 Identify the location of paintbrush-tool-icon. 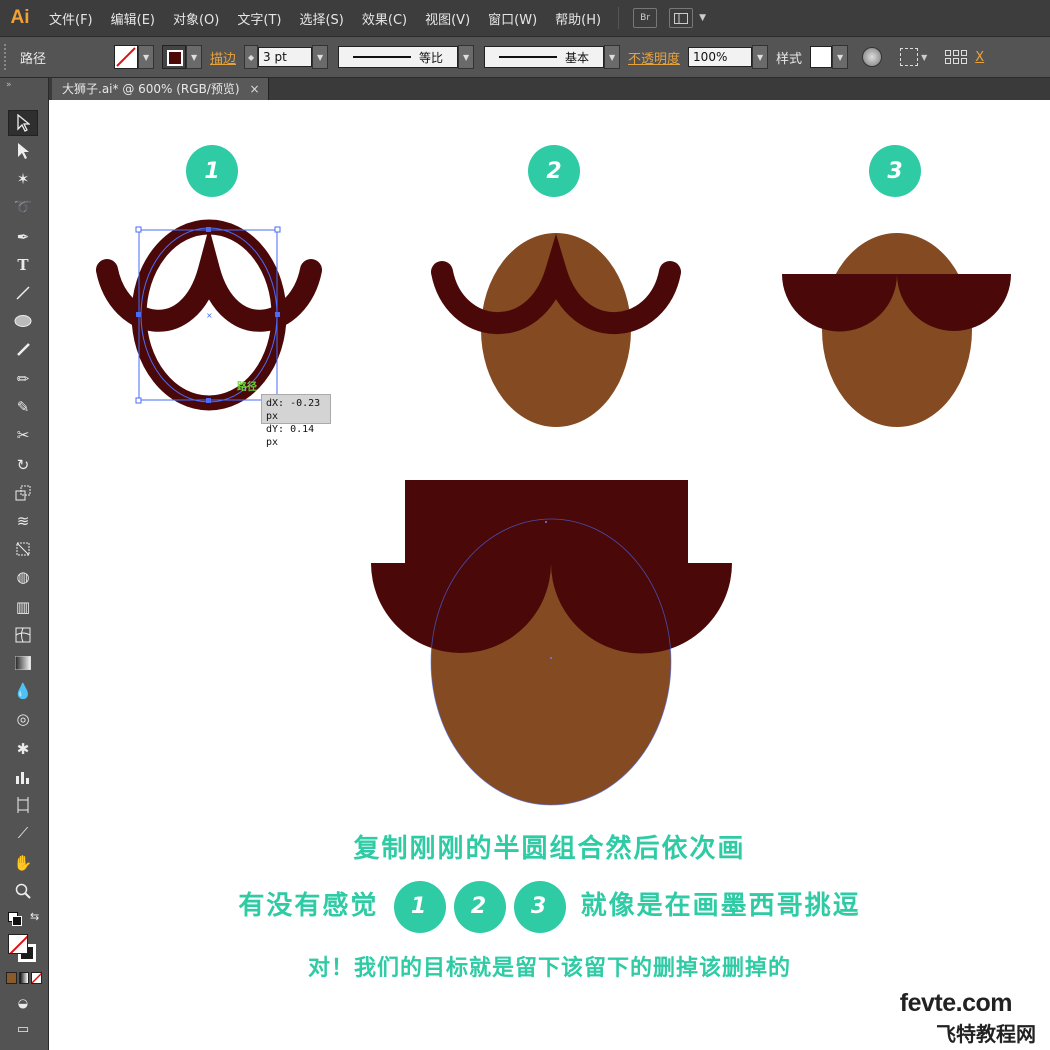
(23, 349).